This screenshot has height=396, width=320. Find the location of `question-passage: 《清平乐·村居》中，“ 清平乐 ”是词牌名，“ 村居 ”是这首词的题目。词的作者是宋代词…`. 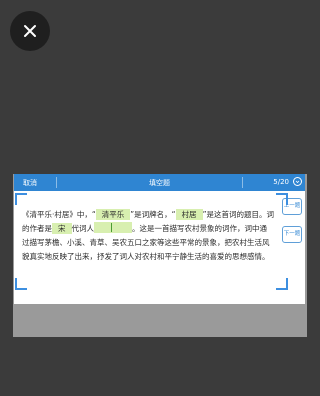

question-passage: 《清平乐·村居》中，“ 清平乐 ”是词牌名，“ 村居 ”是这首词的题目。词的作者是宋代词… is located at coordinates (148, 236).